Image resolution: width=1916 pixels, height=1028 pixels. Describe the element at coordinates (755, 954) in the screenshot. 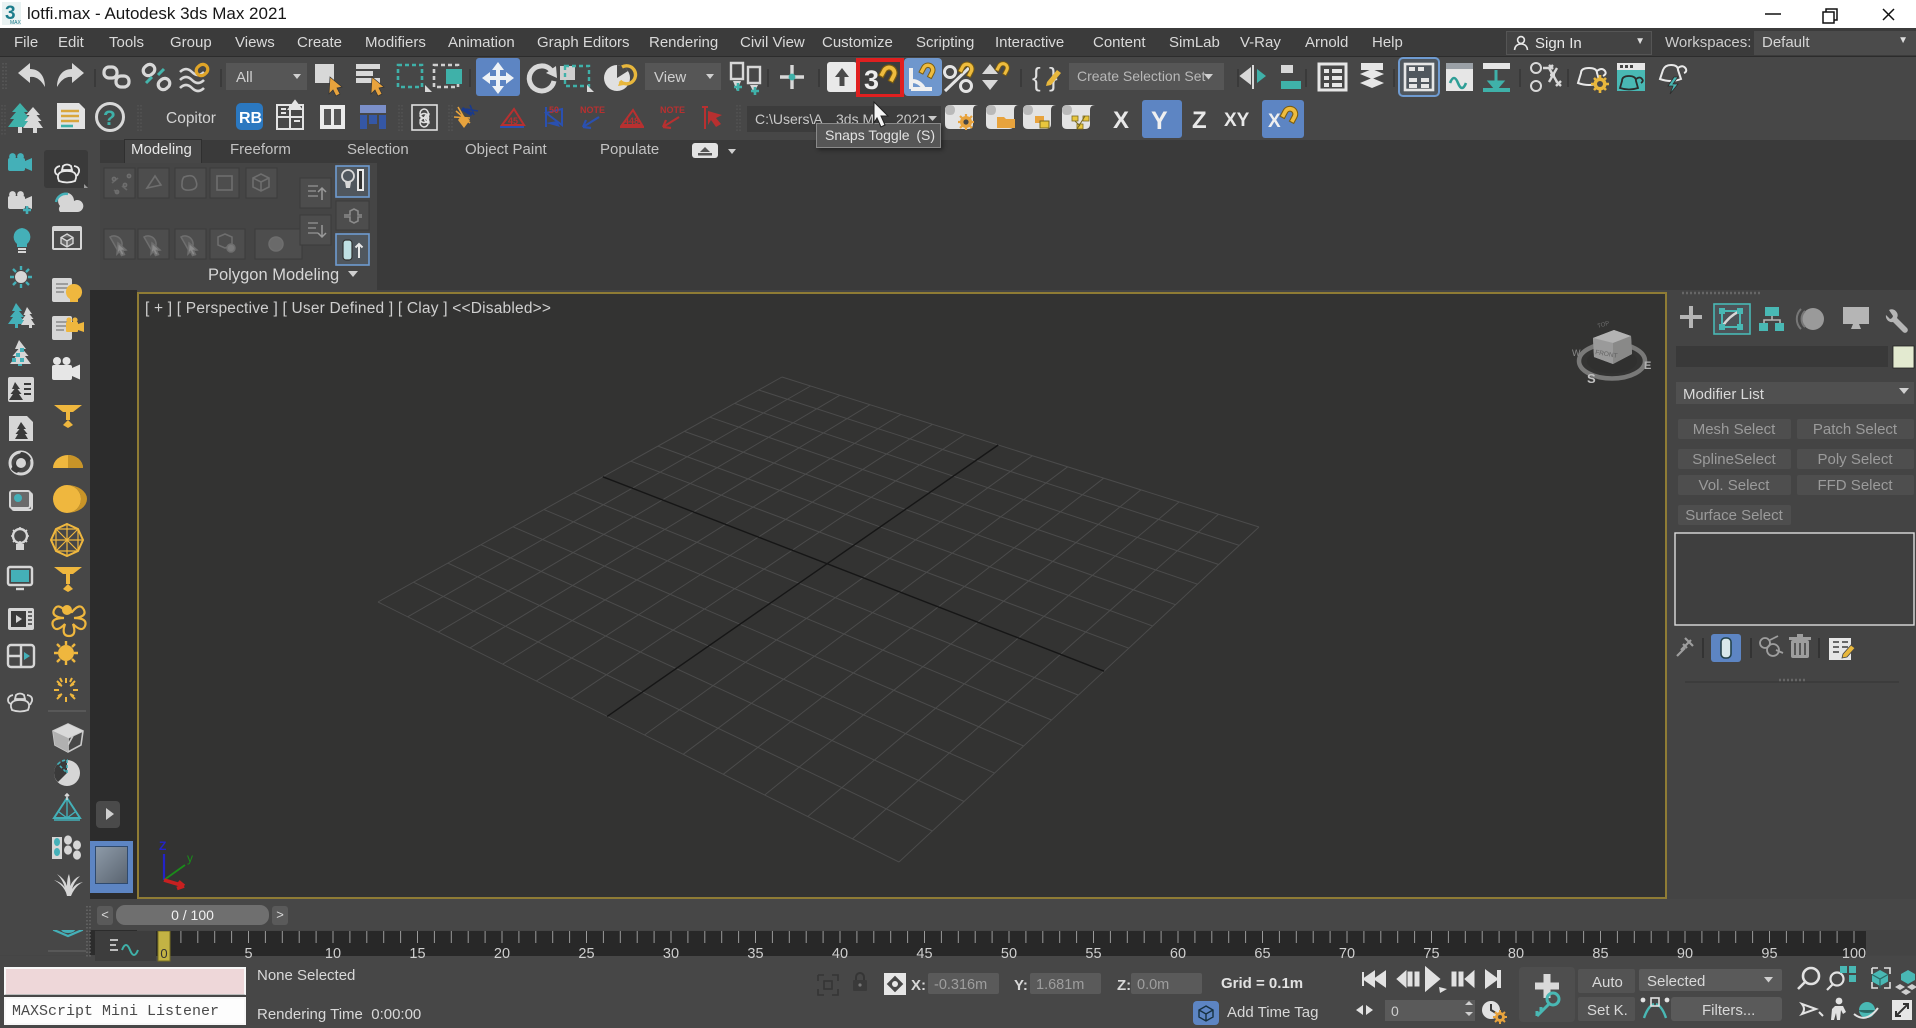

I see `svg-text: 35` at that location.